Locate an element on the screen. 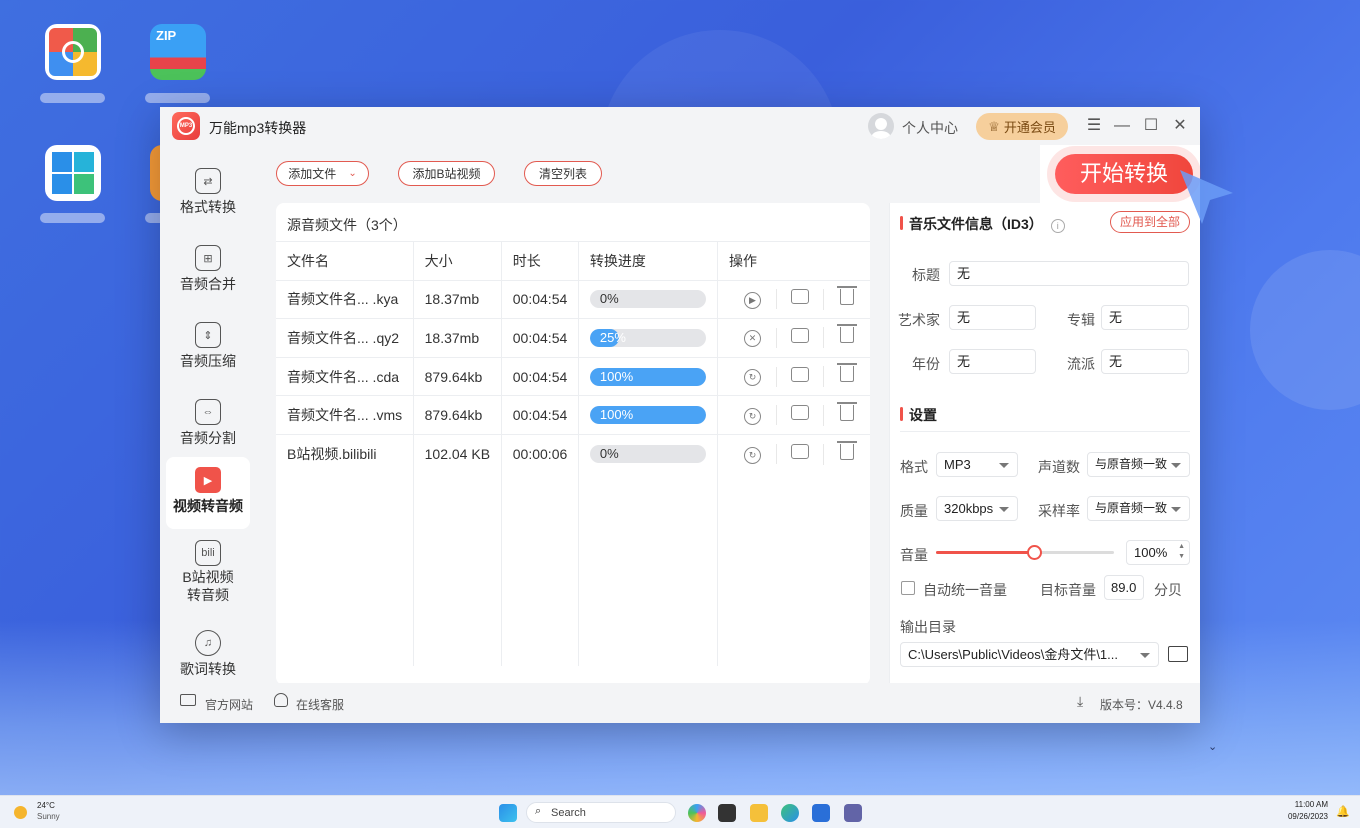  volume-input: 100% ▲ ▼ is located at coordinates (1158, 552).